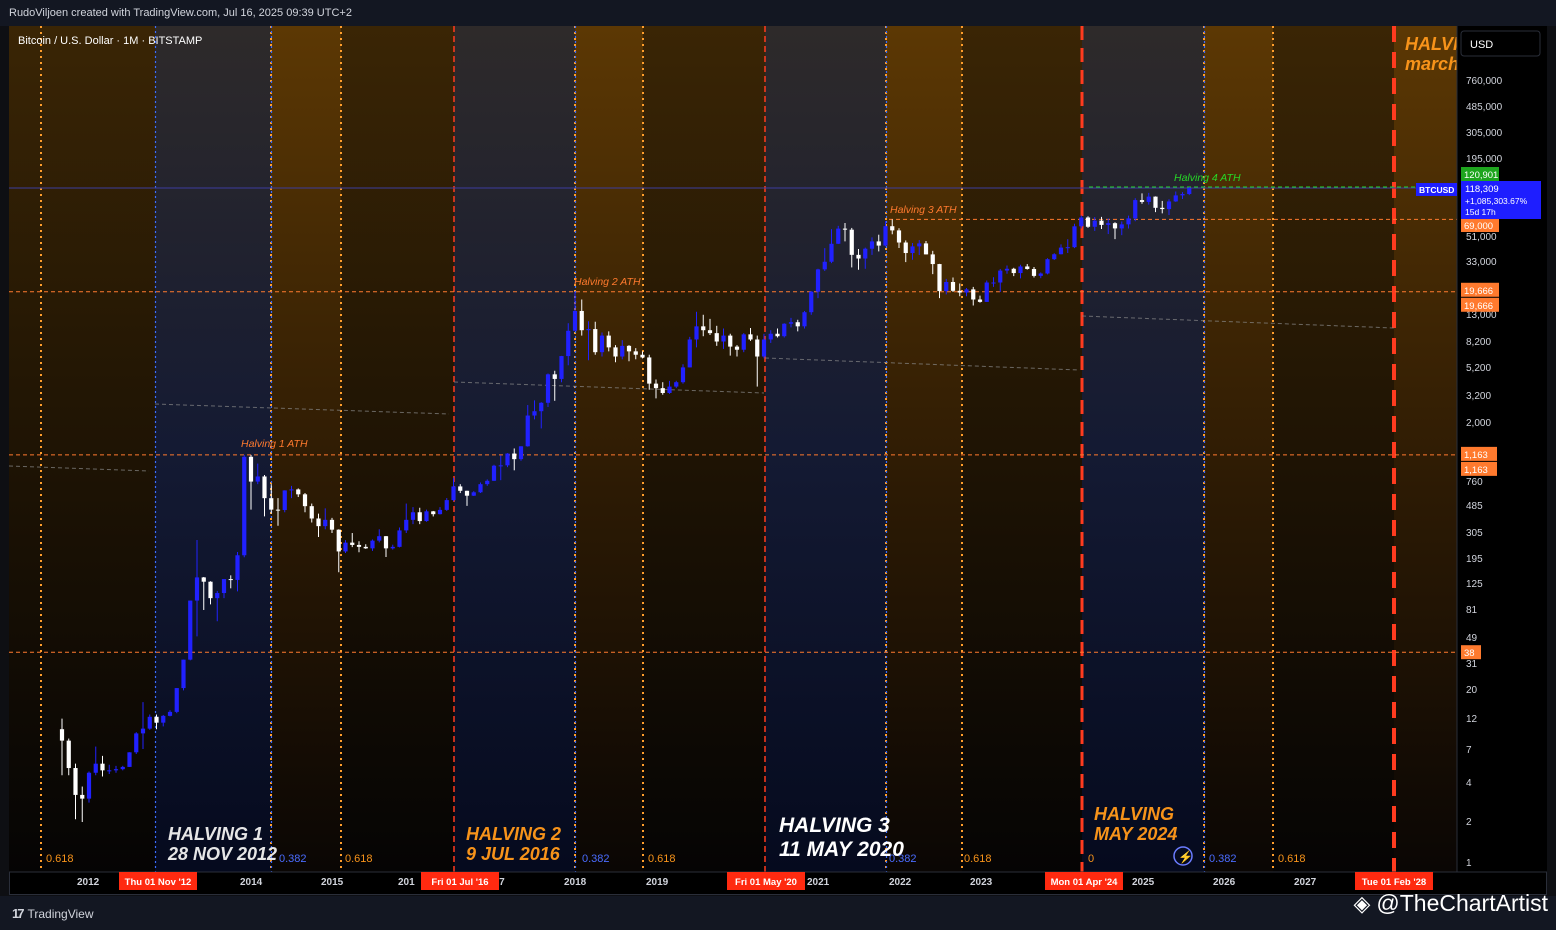 The image size is (1556, 930). What do you see at coordinates (1432, 44) in the screenshot?
I see `halving-name: HALVI` at bounding box center [1432, 44].